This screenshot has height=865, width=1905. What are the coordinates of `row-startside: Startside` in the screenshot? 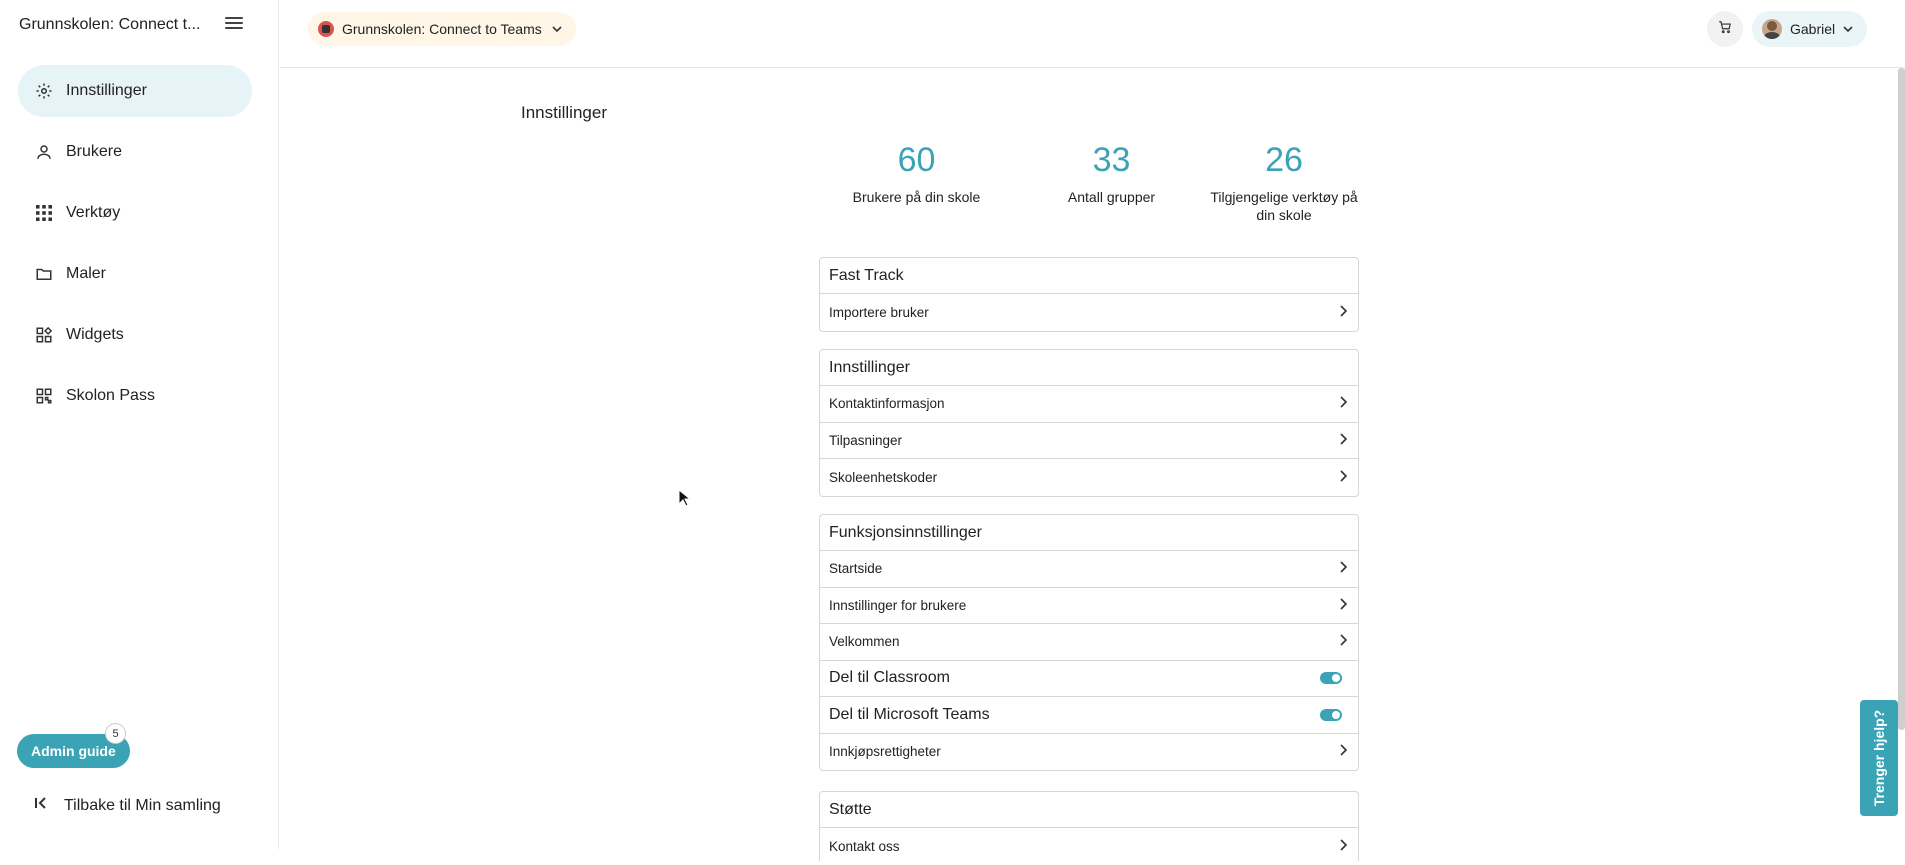 It's located at (1089, 569).